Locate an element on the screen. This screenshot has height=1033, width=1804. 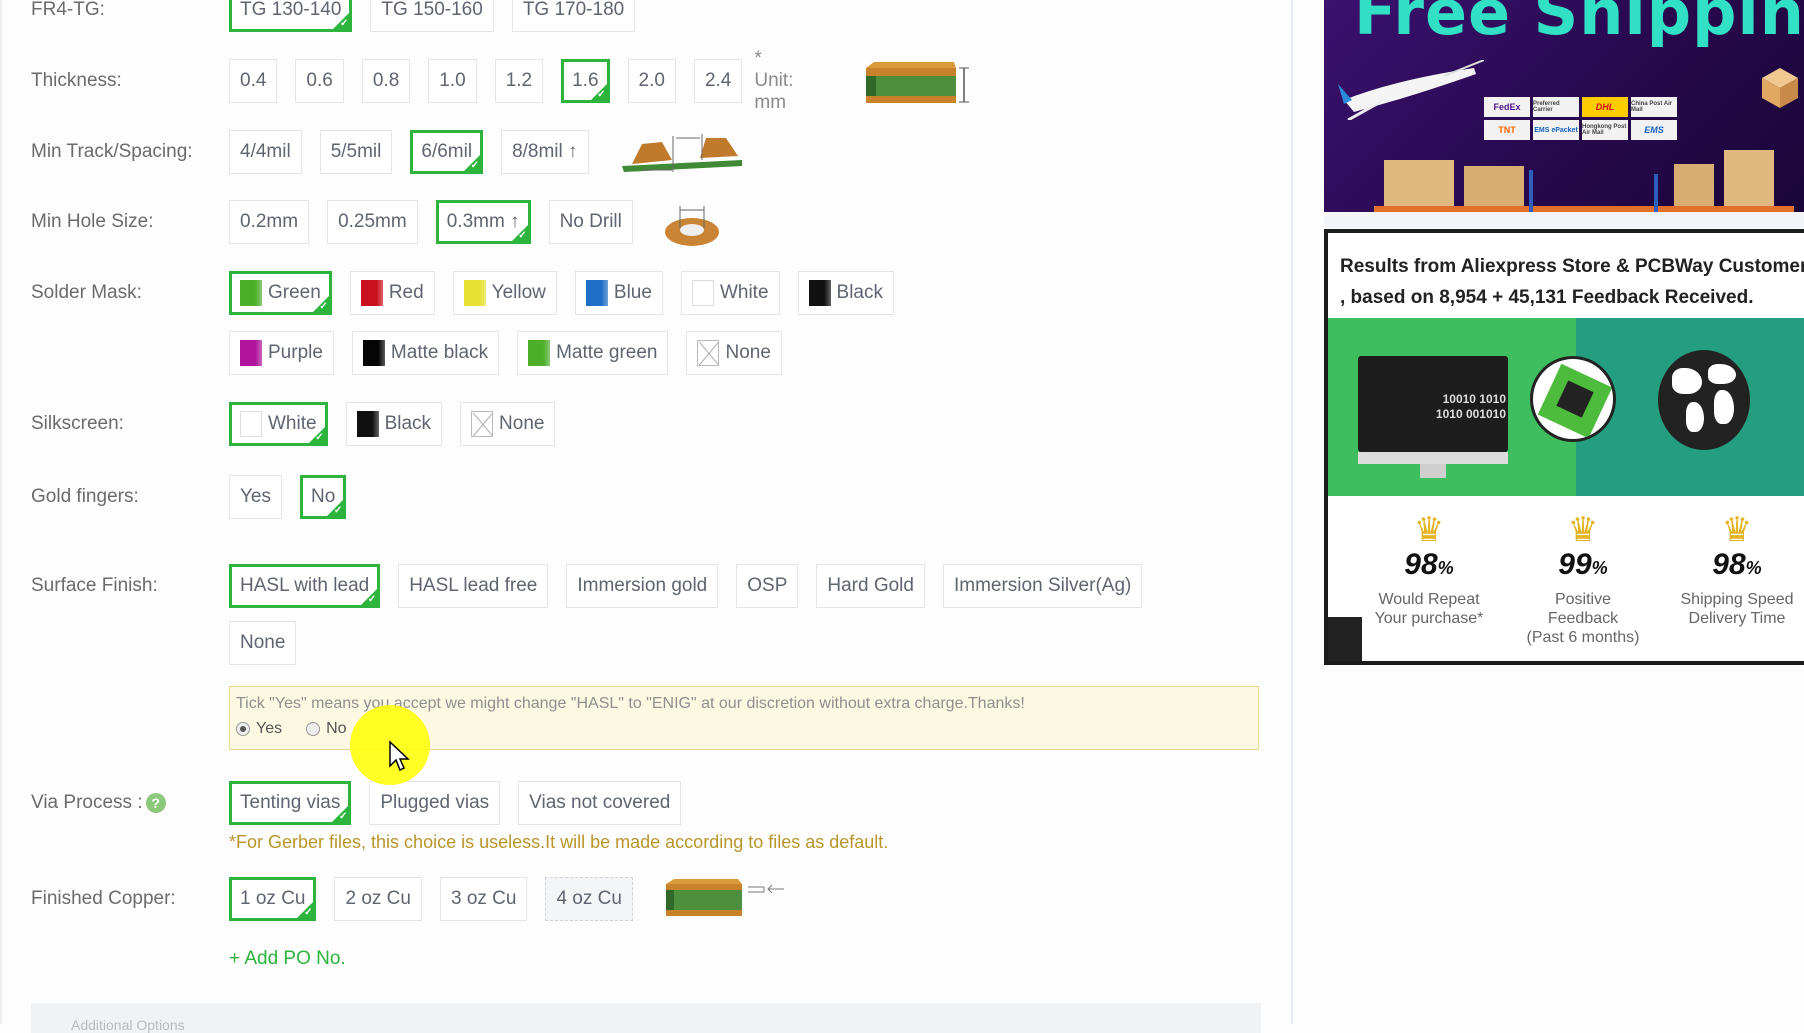
option-finish-2: Immersion gold is located at coordinates (642, 586).